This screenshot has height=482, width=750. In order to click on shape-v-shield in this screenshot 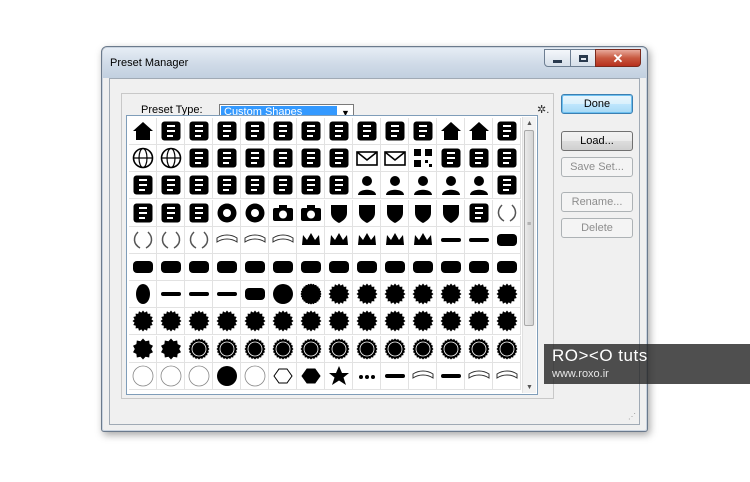, I will do `click(367, 131)`.